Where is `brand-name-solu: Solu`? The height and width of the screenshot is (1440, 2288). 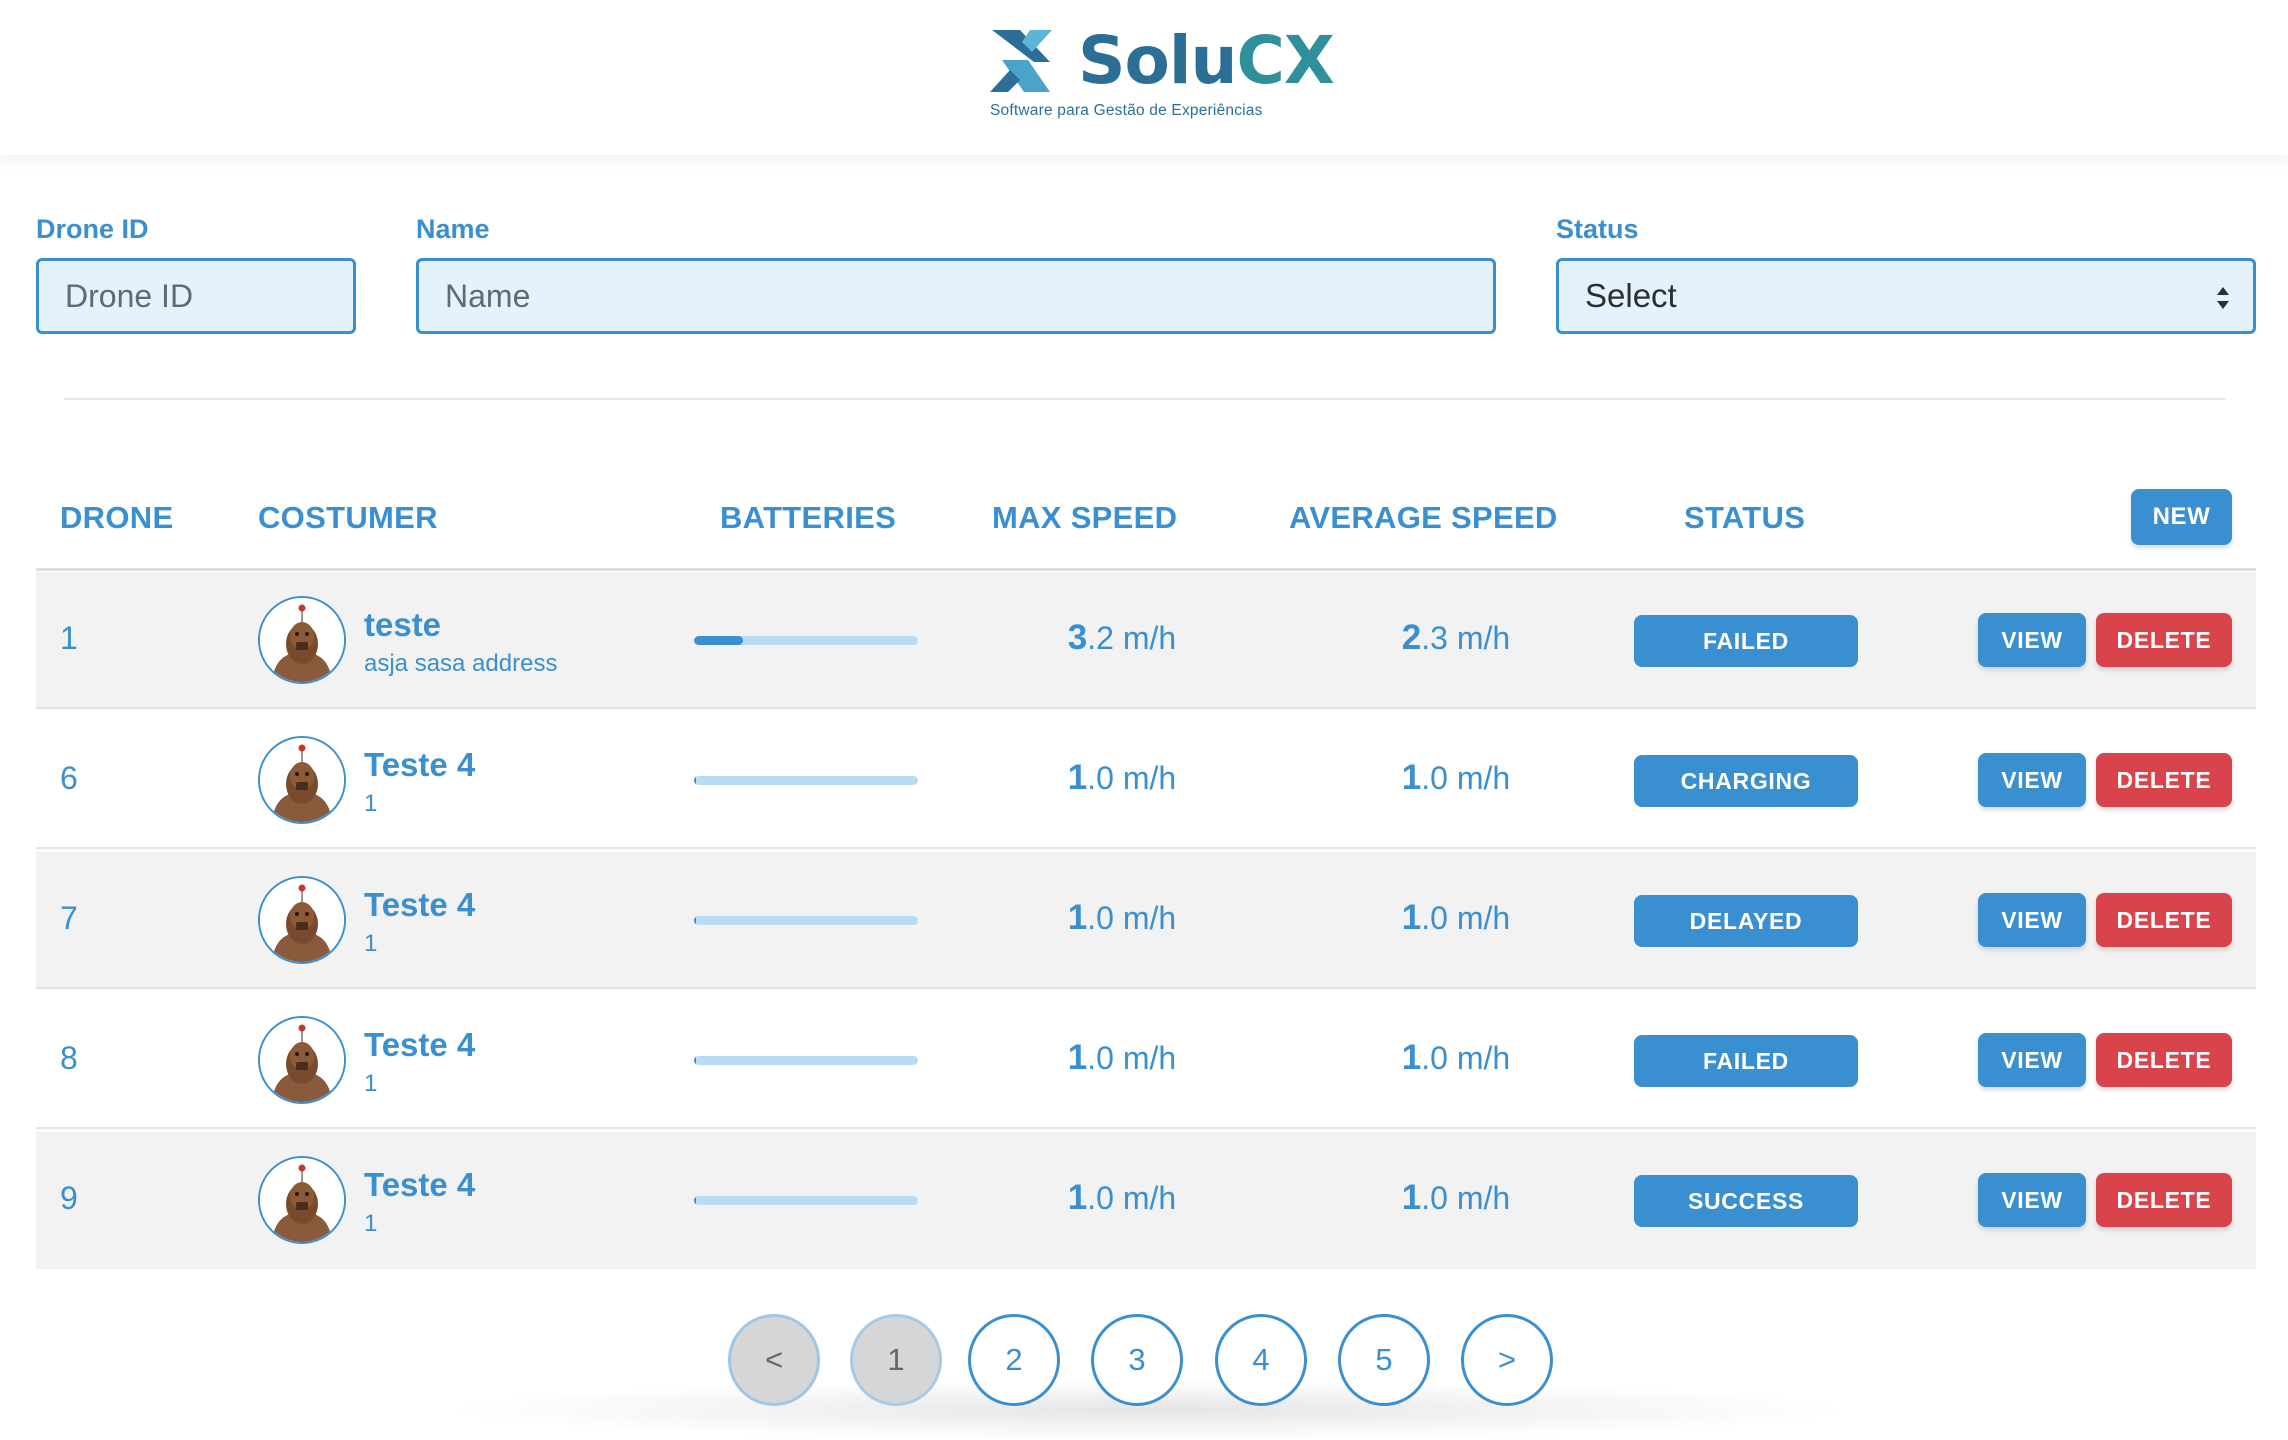 brand-name-solu: Solu is located at coordinates (1157, 60).